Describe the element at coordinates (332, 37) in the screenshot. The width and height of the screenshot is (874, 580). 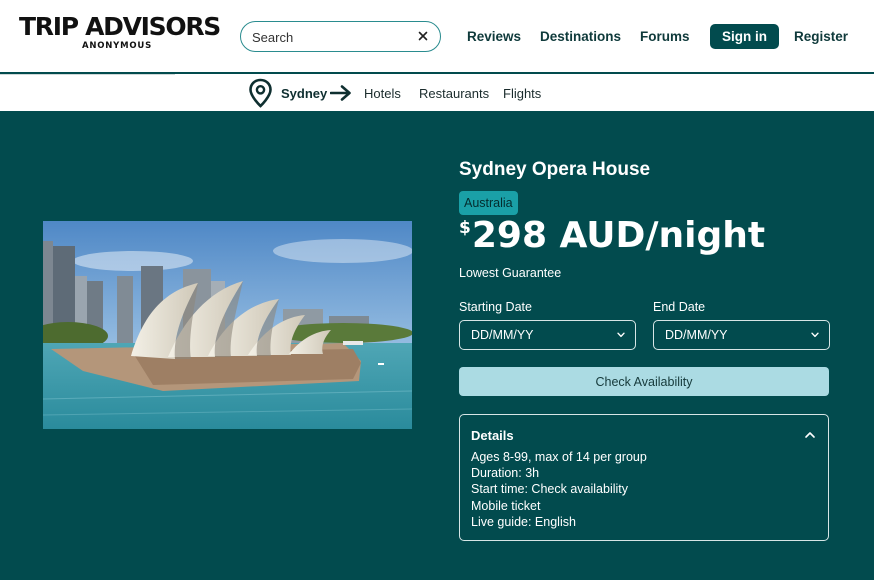
I see `search-input` at that location.